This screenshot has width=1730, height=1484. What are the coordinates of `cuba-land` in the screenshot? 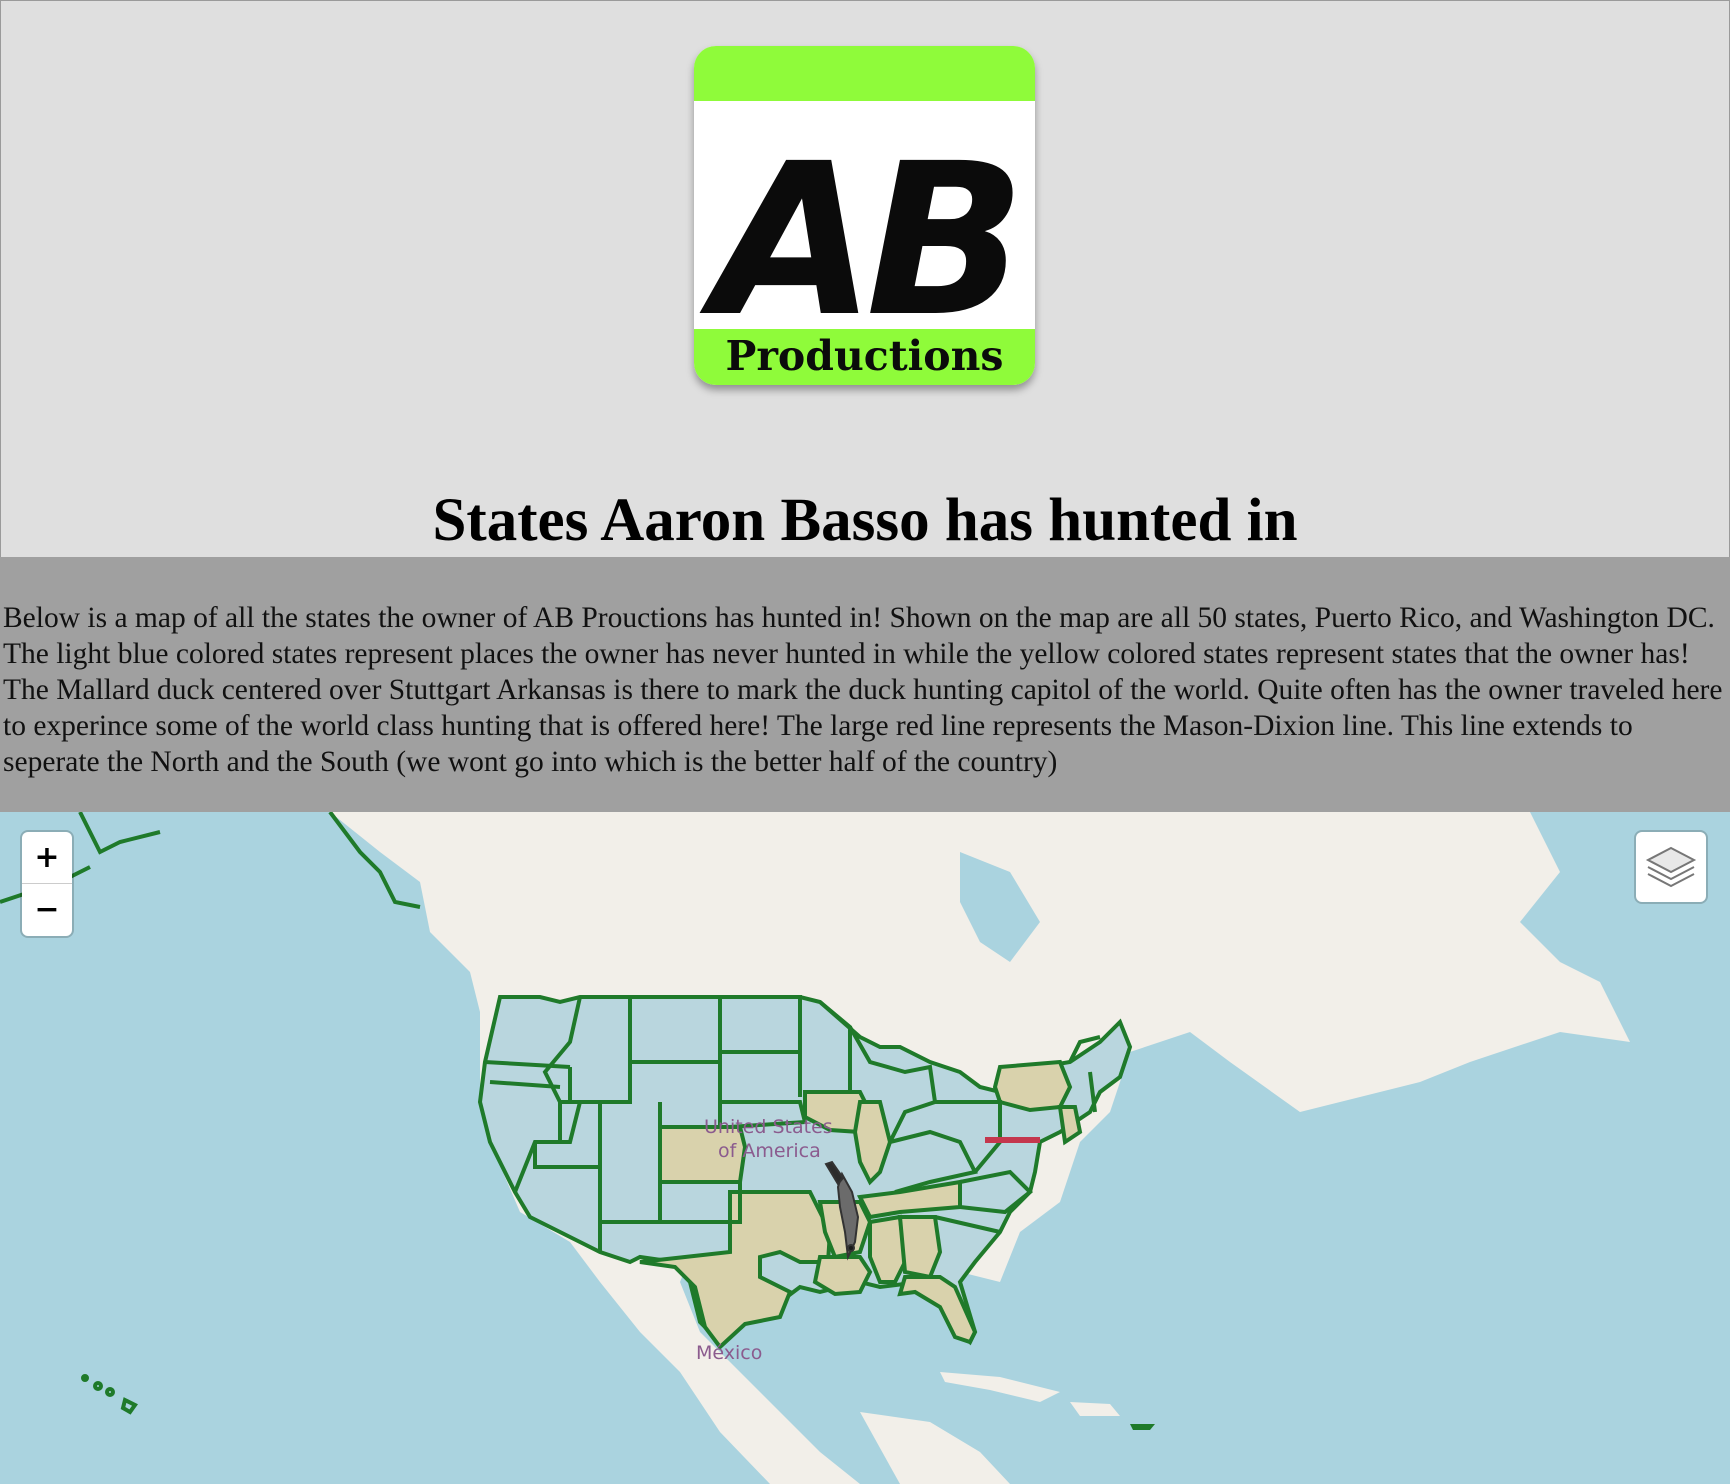 It's located at (1000, 1387).